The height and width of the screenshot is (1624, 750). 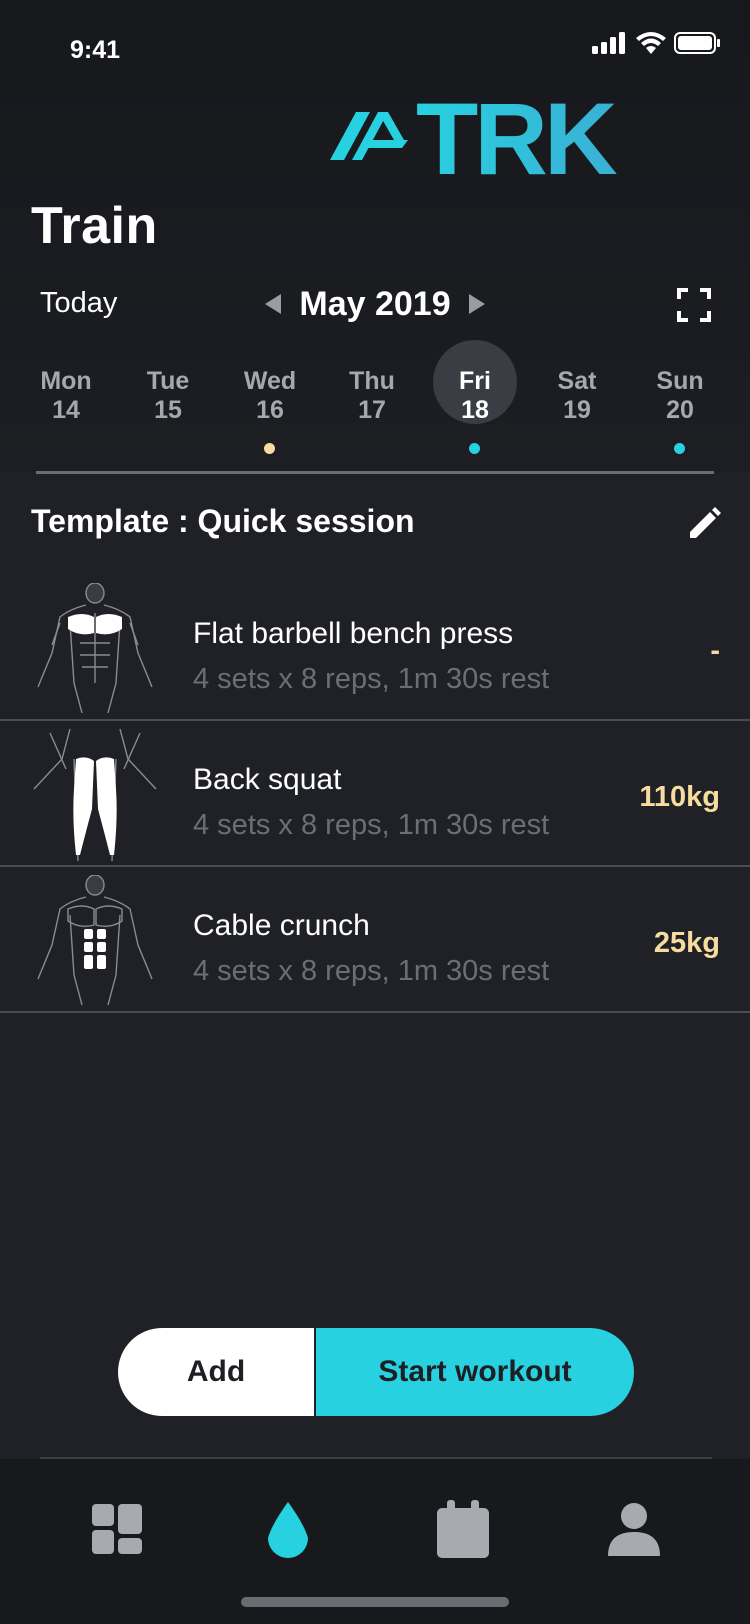 I want to click on status-icons, so click(x=656, y=43).